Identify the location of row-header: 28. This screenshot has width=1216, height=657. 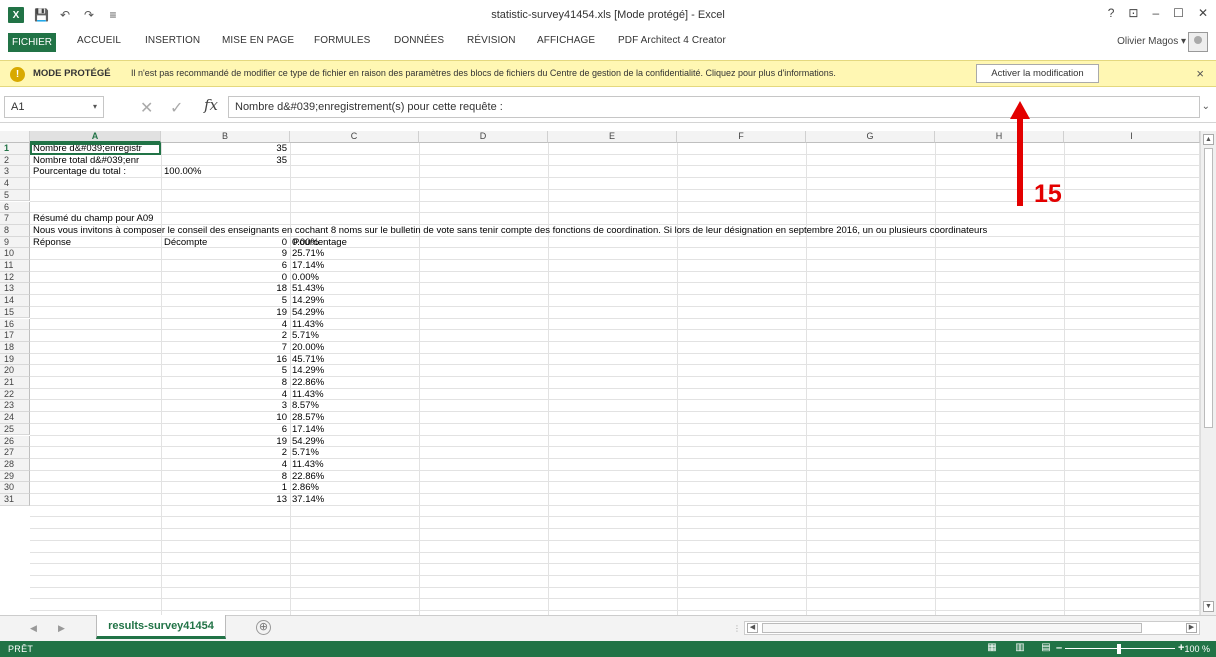
(15, 464).